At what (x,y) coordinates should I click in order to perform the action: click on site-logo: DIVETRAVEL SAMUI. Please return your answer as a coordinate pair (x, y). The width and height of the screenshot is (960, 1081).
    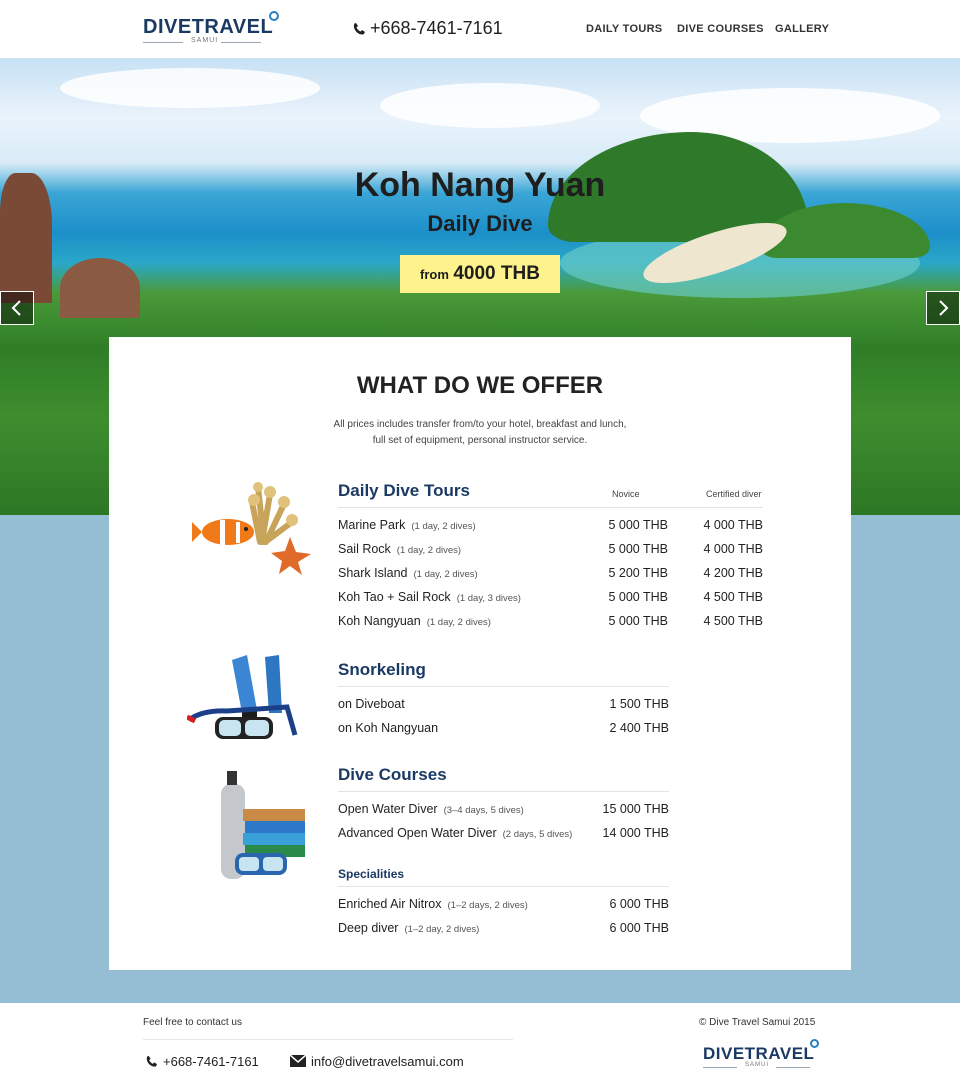
    Looking at the image, I should click on (213, 28).